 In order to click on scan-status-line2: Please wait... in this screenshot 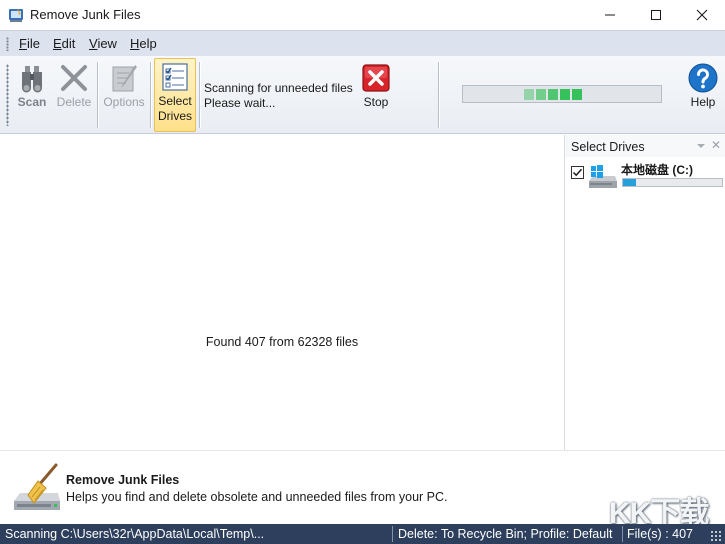, I will do `click(240, 103)`.